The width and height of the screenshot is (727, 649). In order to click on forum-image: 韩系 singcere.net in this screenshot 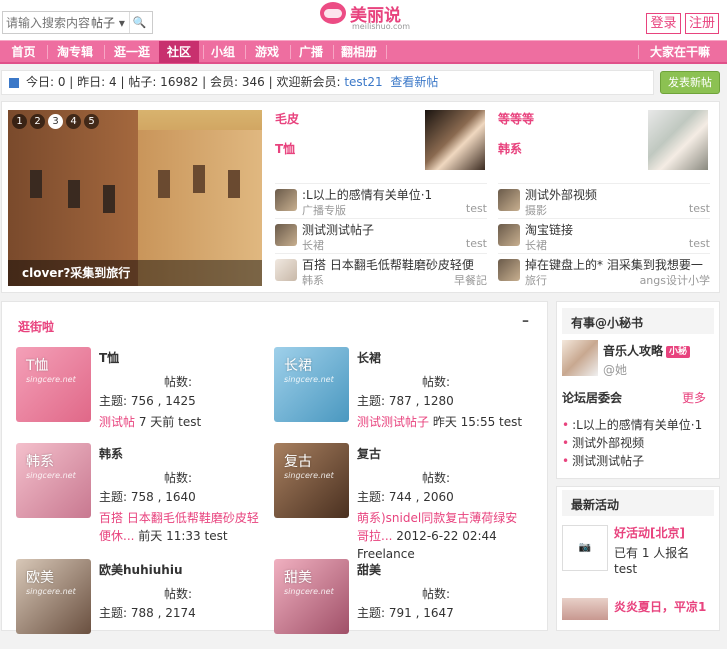, I will do `click(53, 480)`.